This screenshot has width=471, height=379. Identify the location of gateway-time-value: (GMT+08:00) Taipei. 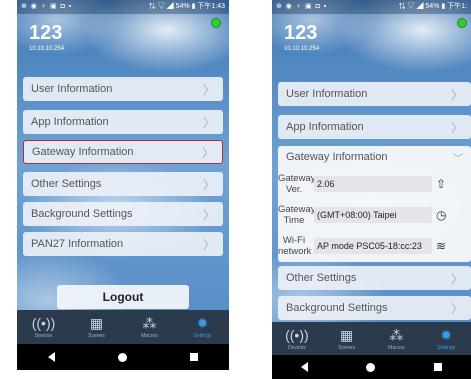
(373, 214).